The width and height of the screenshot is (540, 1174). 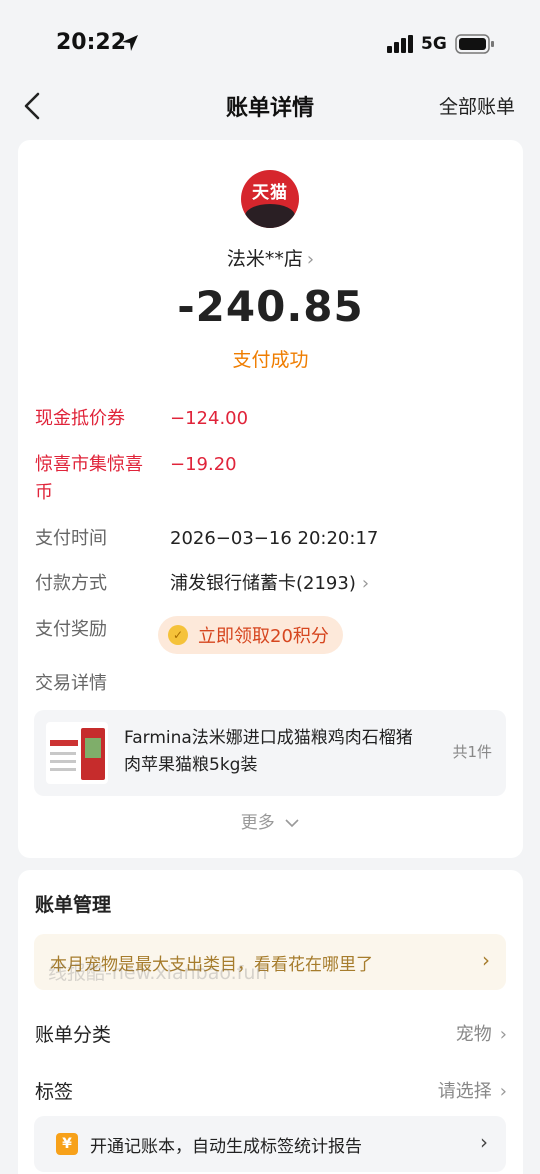 What do you see at coordinates (270, 360) in the screenshot?
I see `payment-status: 支付成功` at bounding box center [270, 360].